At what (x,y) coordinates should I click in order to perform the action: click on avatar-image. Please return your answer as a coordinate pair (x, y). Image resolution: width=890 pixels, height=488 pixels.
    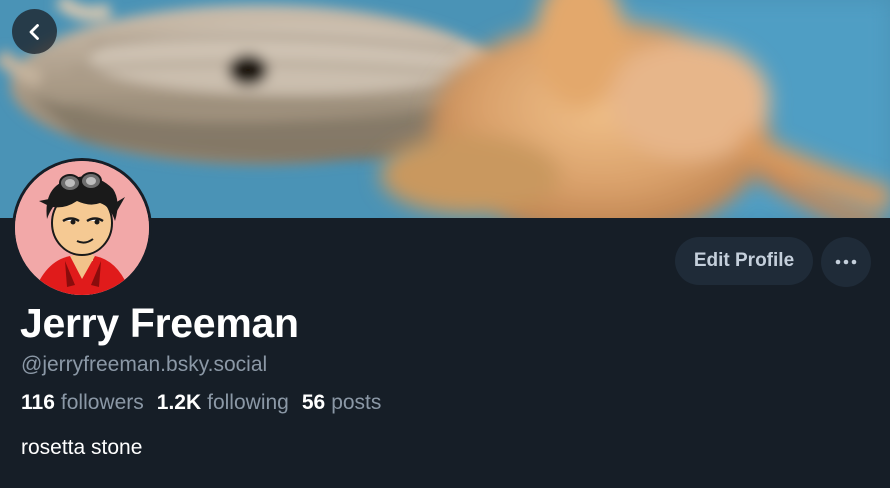
    Looking at the image, I should click on (82, 228).